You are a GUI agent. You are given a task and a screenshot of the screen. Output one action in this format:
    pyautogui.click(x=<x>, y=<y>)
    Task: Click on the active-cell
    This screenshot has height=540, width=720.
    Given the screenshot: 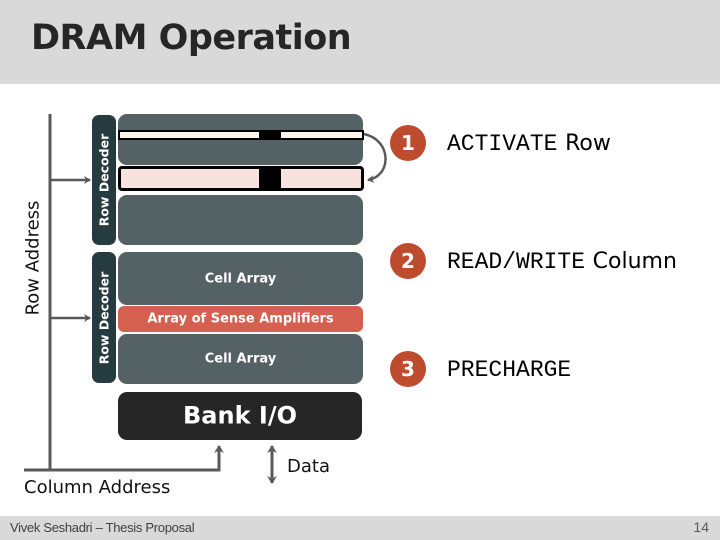 What is the action you would take?
    pyautogui.click(x=270, y=135)
    